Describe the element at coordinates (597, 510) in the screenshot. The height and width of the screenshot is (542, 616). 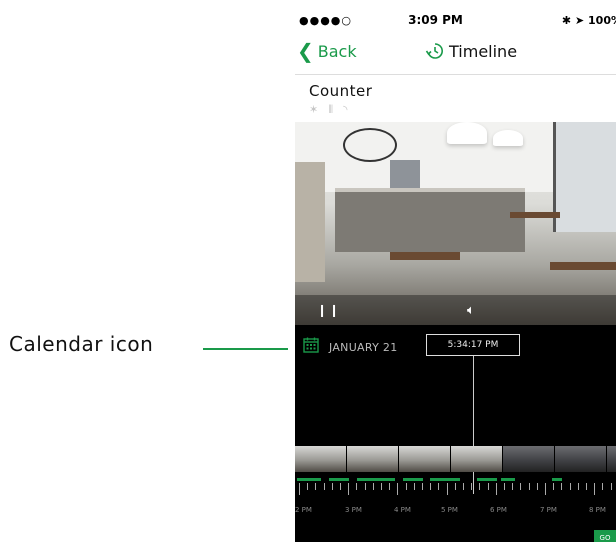
I see `hour-label: 8 PM` at that location.